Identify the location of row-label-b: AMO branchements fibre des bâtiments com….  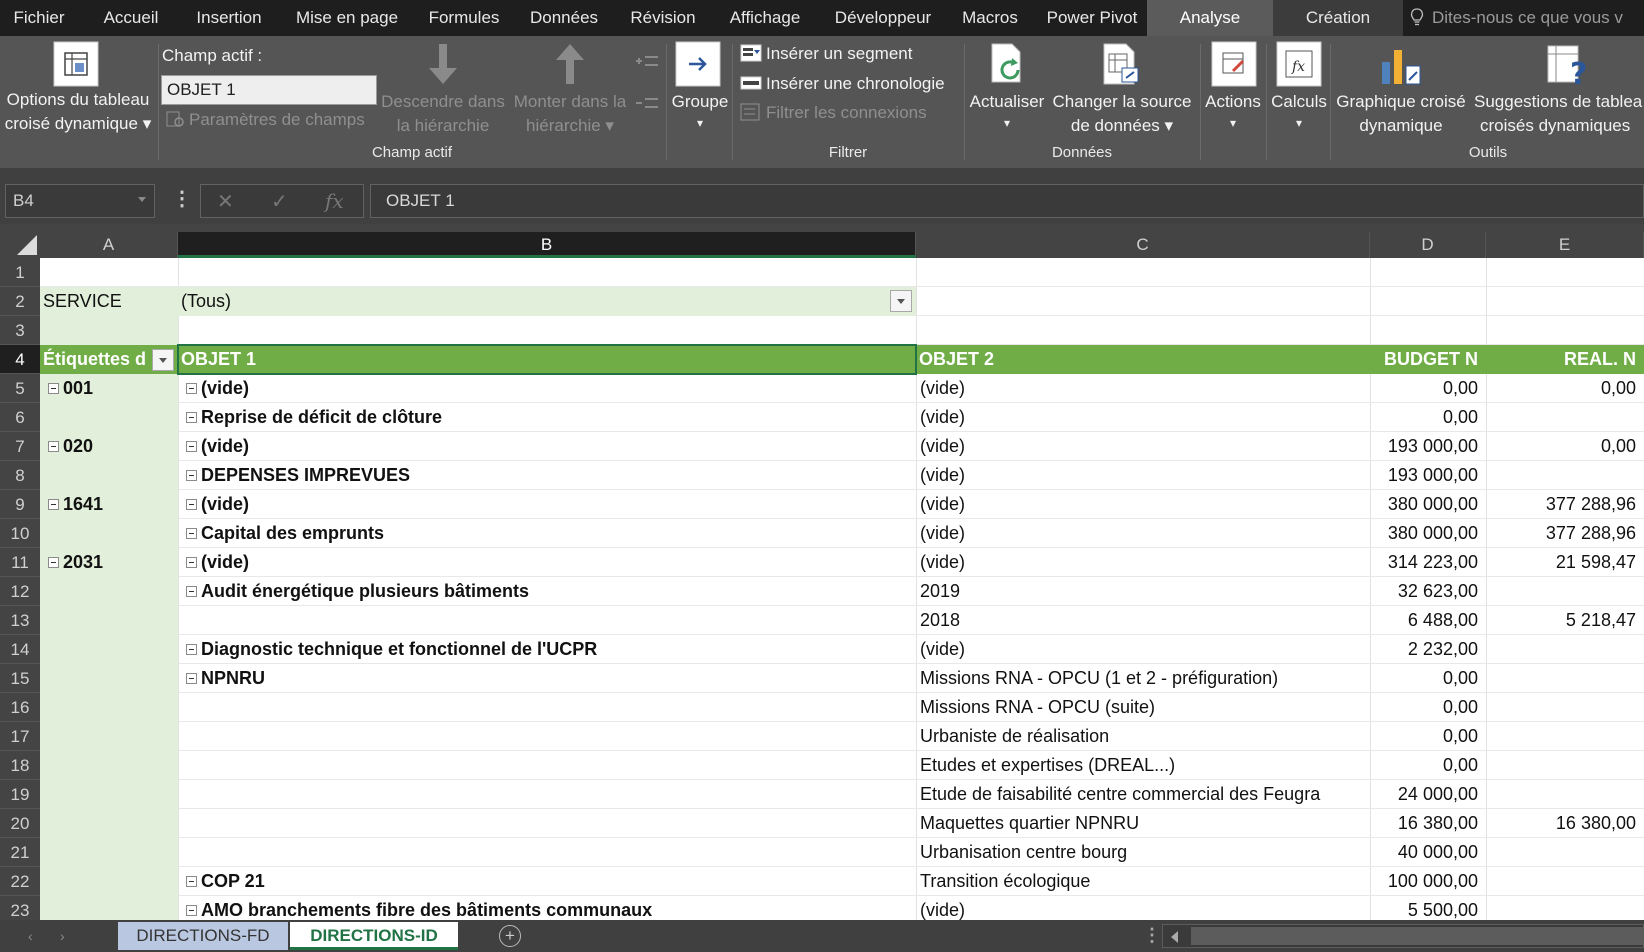
(547, 908).